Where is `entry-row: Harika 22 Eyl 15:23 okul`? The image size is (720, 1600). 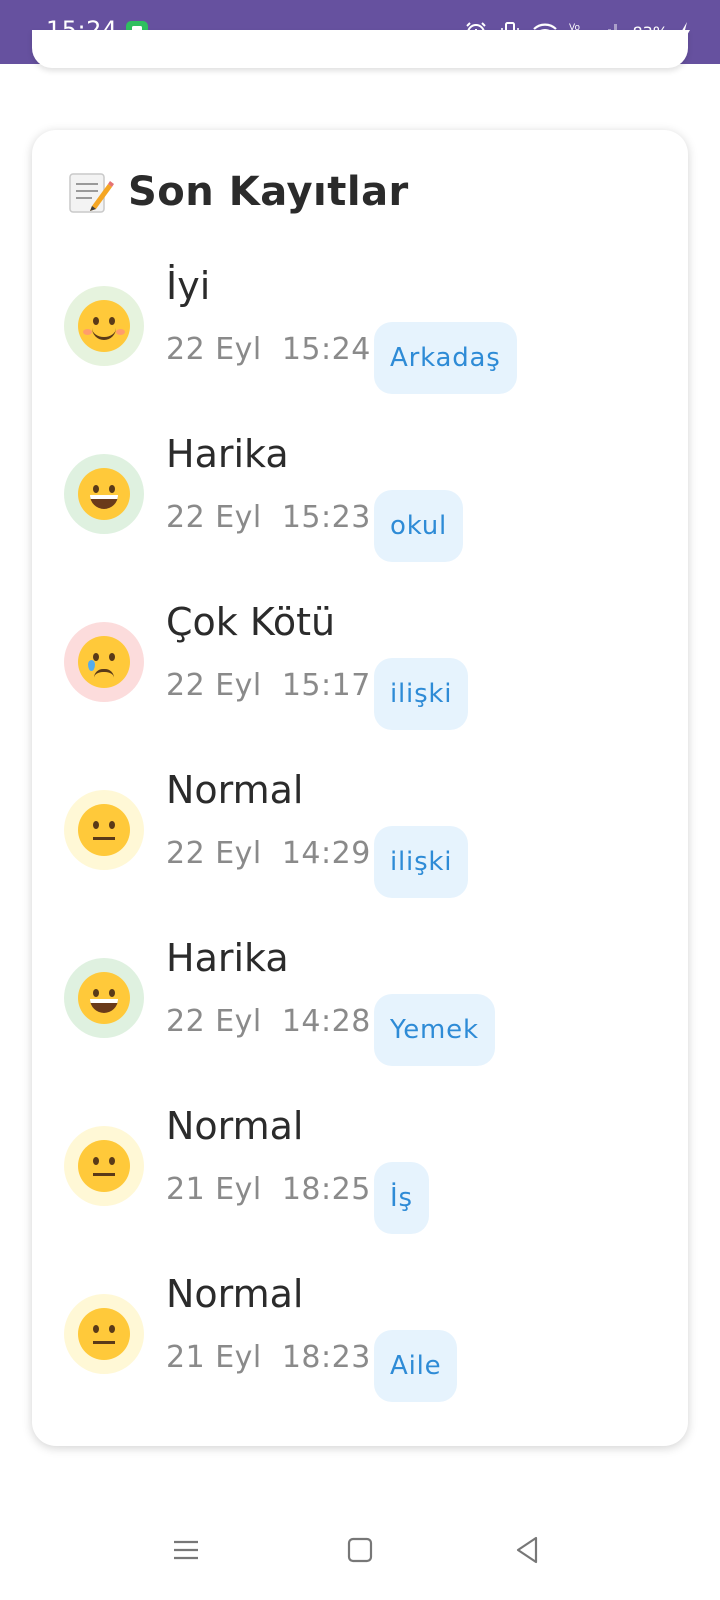 entry-row: Harika 22 Eyl 15:23 okul is located at coordinates (360, 502).